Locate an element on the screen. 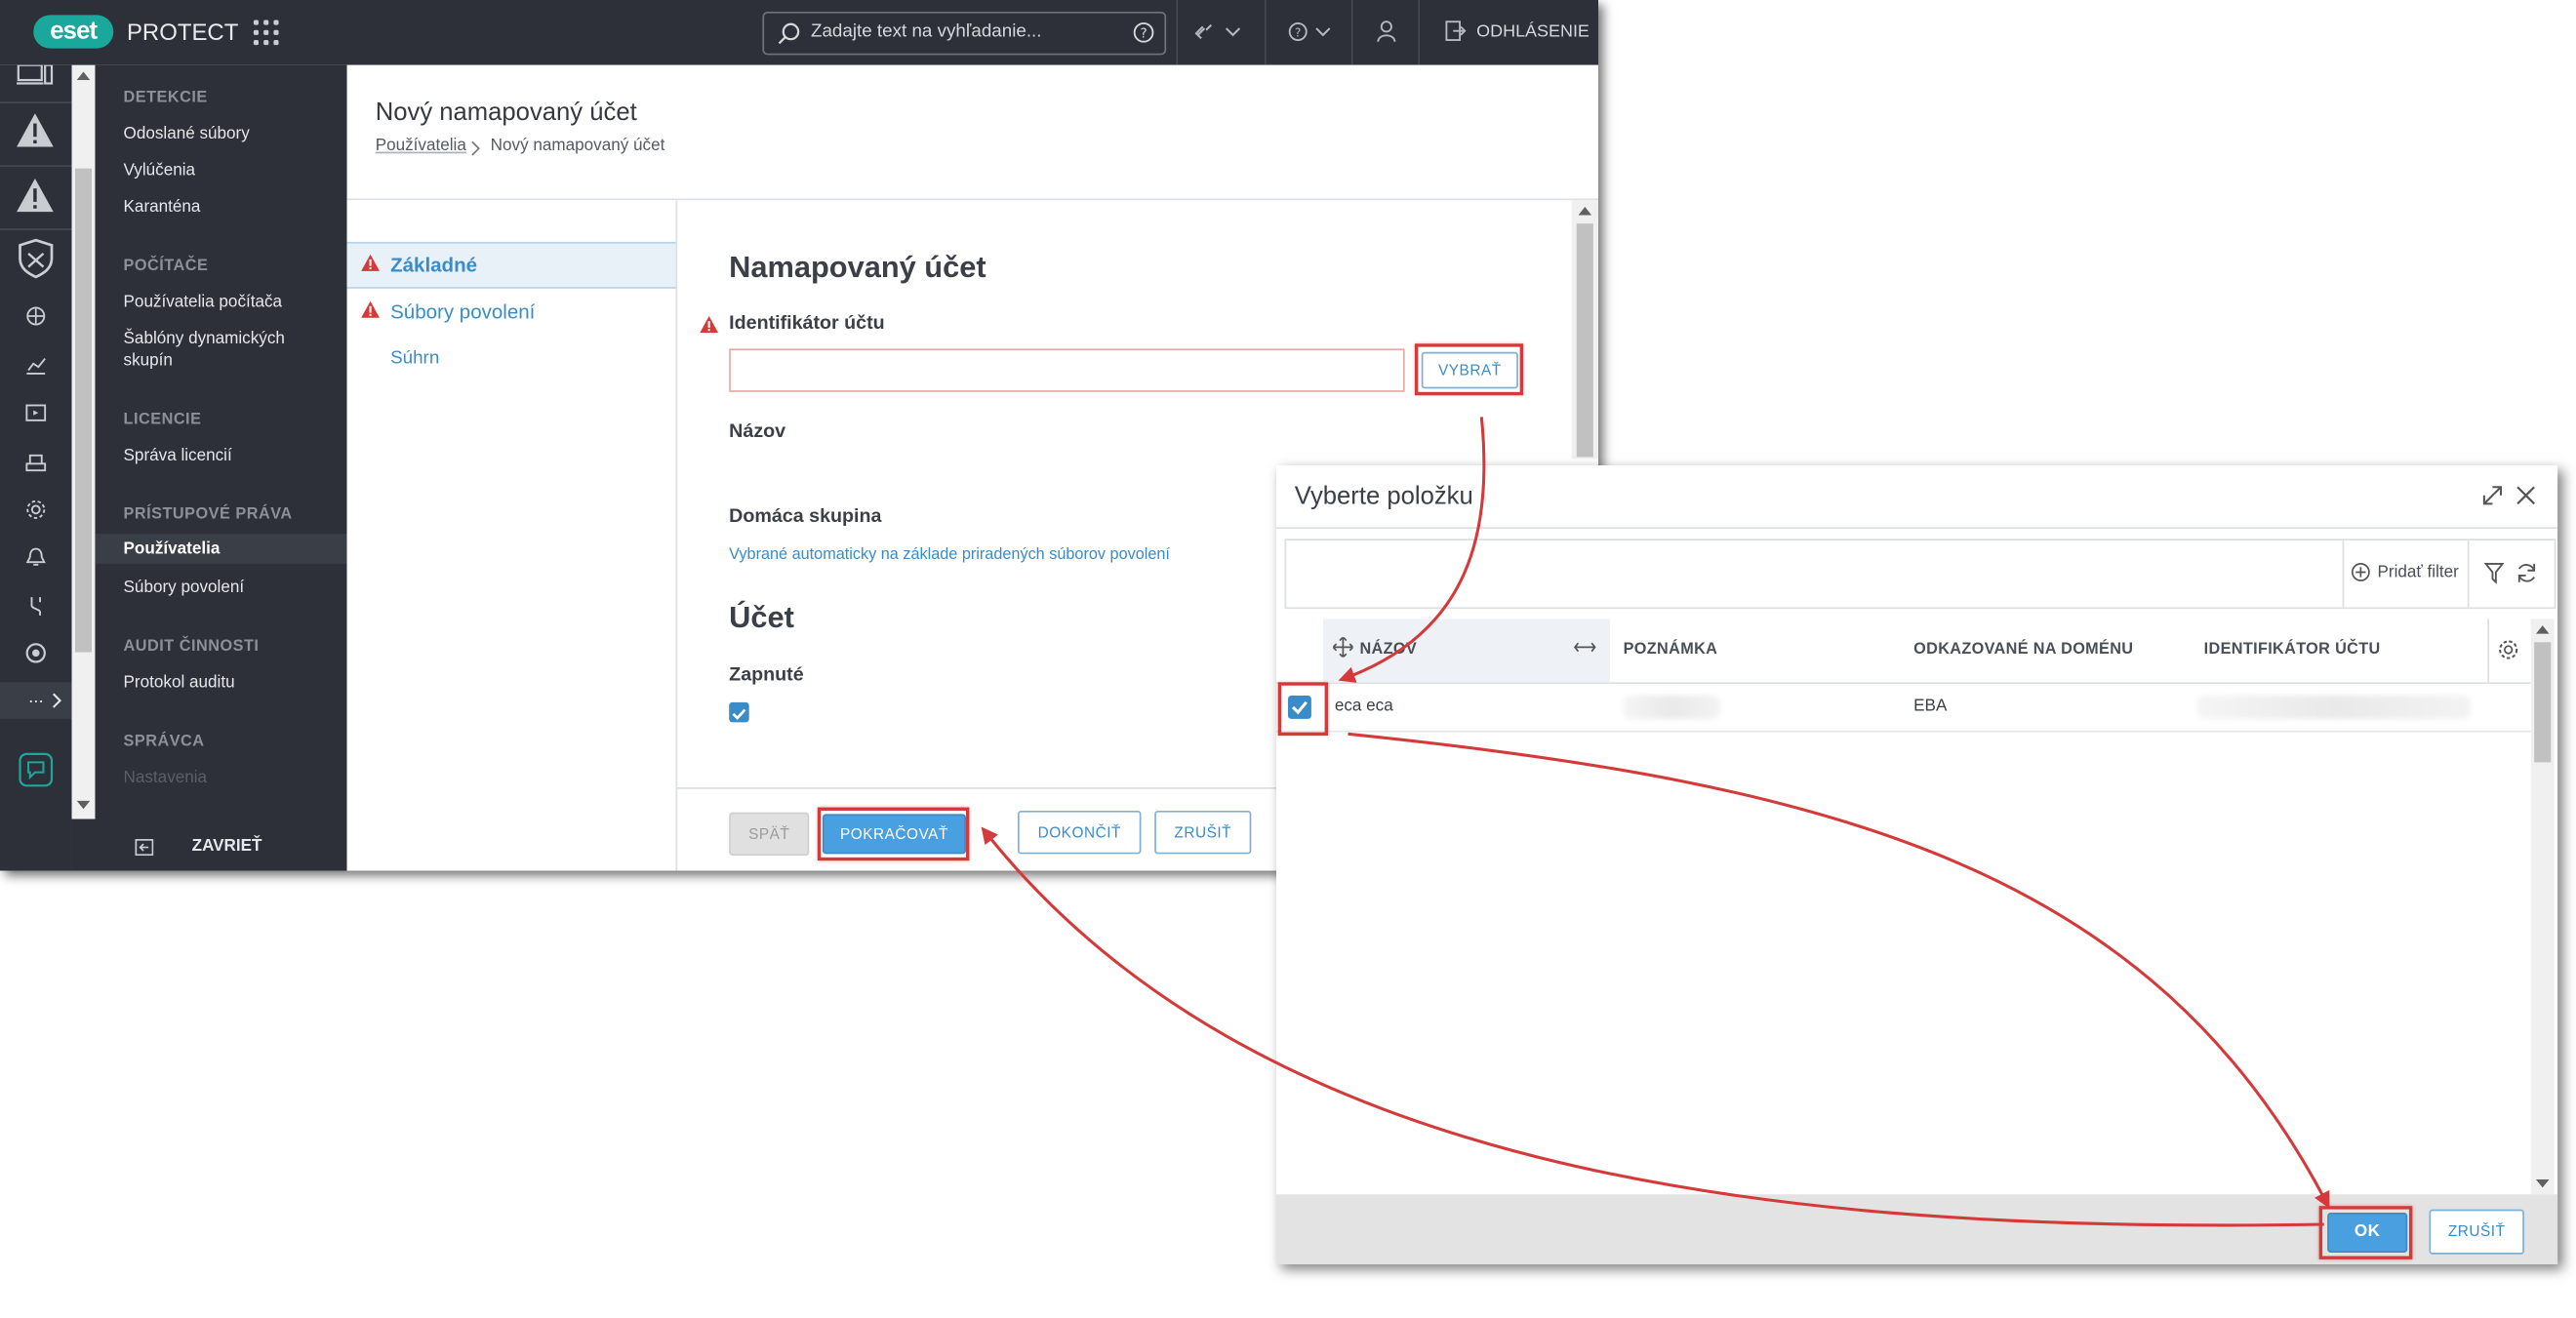 The height and width of the screenshot is (1318, 2576). wizard-step-summary: Súhrn is located at coordinates (414, 358).